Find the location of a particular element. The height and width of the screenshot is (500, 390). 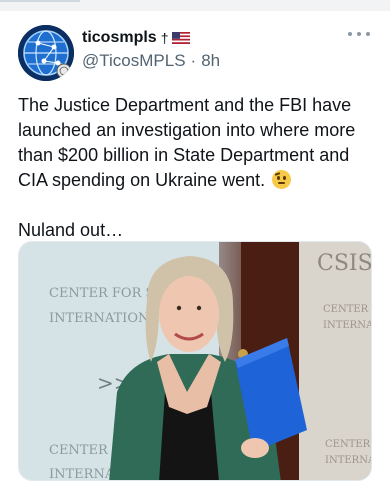

previous-tweet-edge is located at coordinates (195, 5).